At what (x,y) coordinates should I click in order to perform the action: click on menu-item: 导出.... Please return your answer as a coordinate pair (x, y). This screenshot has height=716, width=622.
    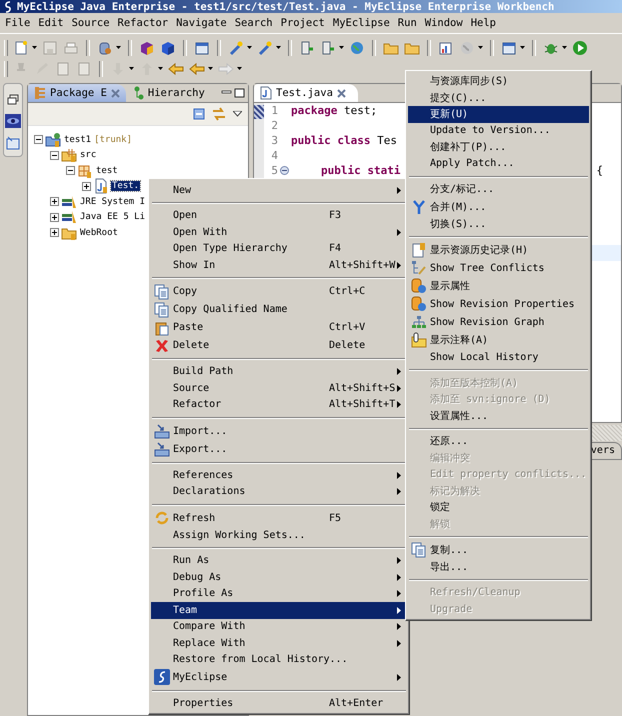
    Looking at the image, I should click on (498, 567).